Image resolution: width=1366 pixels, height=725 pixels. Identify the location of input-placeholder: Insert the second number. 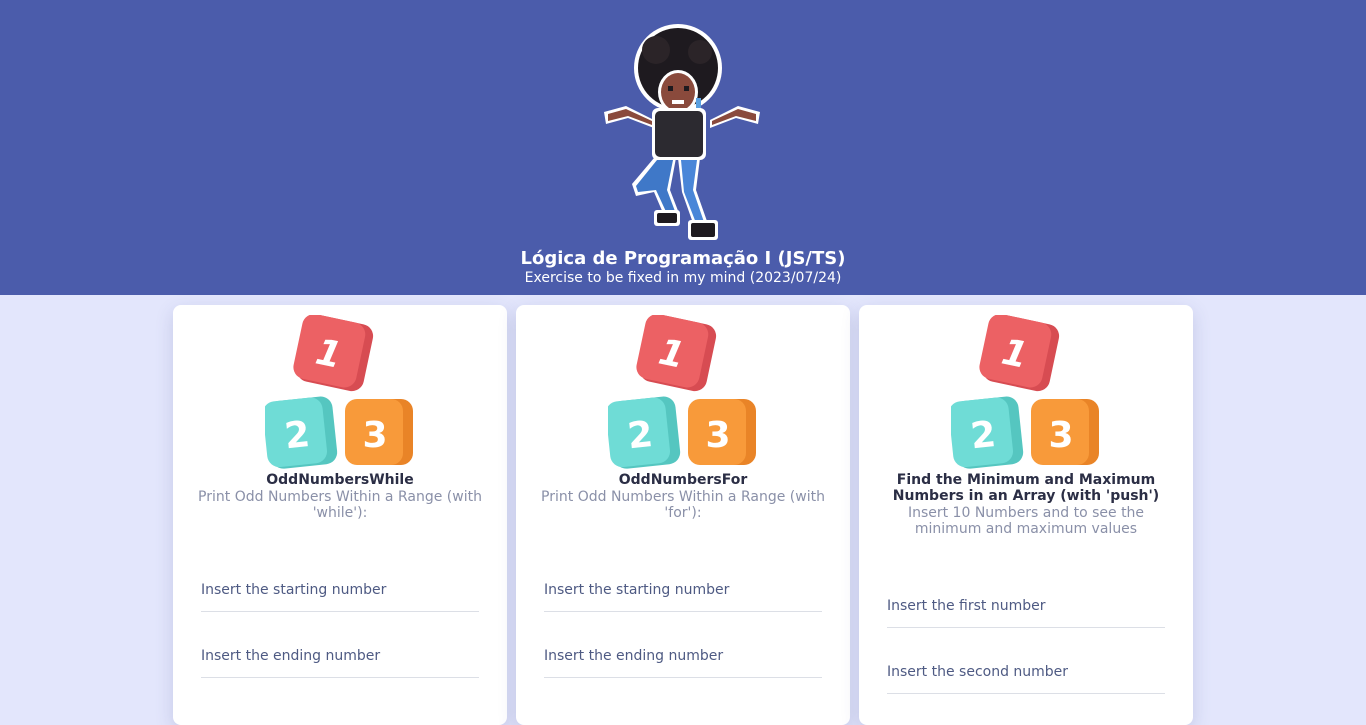
(978, 672).